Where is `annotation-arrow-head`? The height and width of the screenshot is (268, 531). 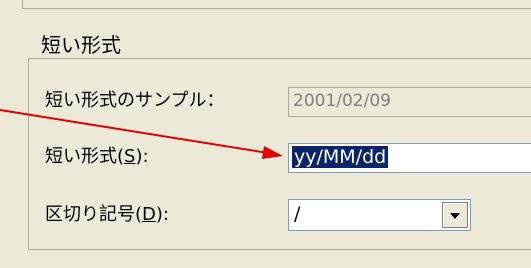
annotation-arrow-head is located at coordinates (272, 152).